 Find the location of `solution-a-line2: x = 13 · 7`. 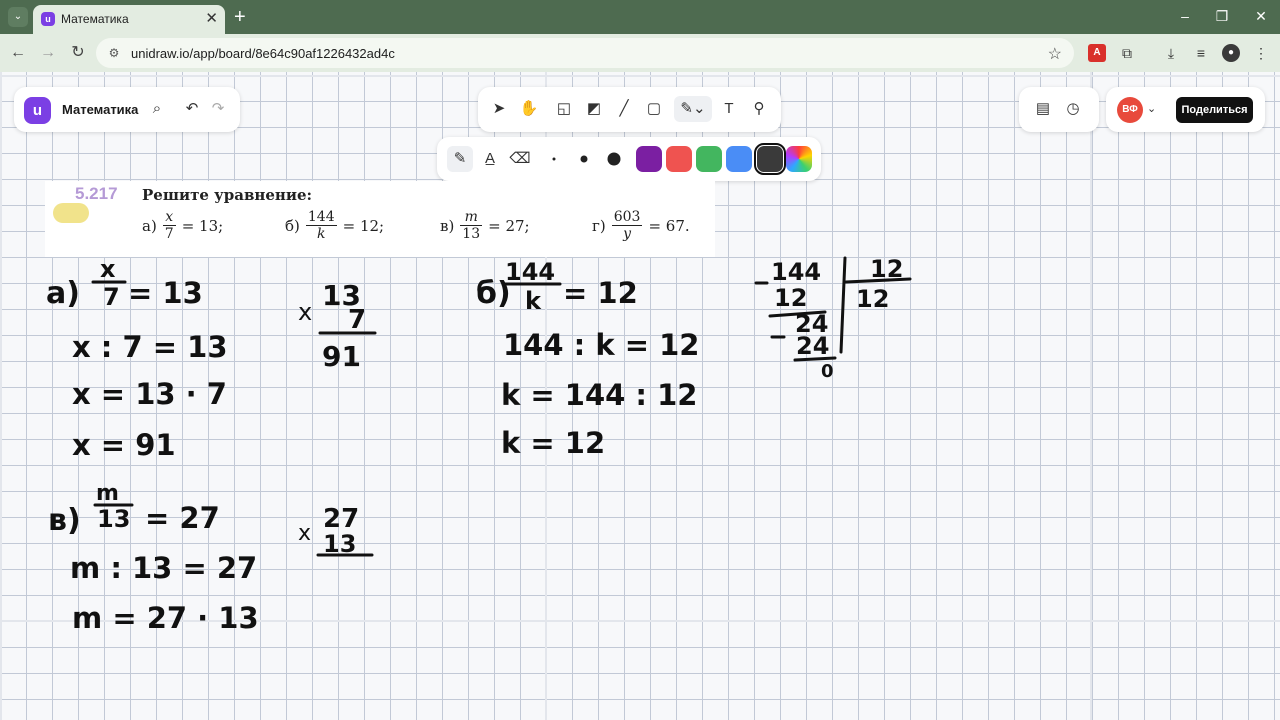

solution-a-line2: x = 13 · 7 is located at coordinates (149, 394).